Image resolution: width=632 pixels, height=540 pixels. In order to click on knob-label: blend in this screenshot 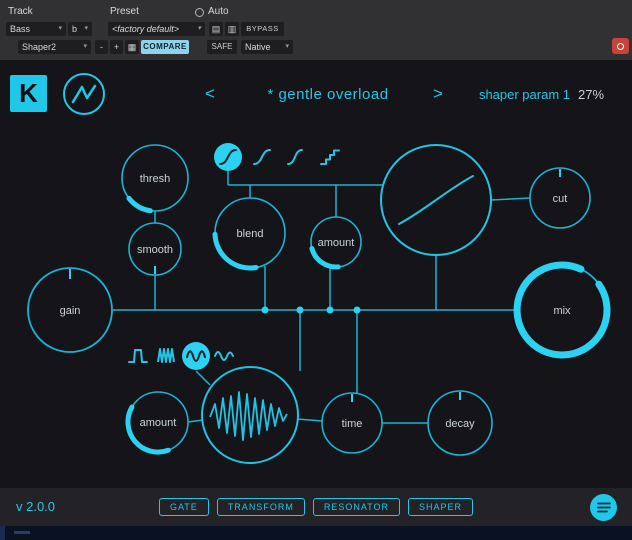, I will do `click(250, 234)`.